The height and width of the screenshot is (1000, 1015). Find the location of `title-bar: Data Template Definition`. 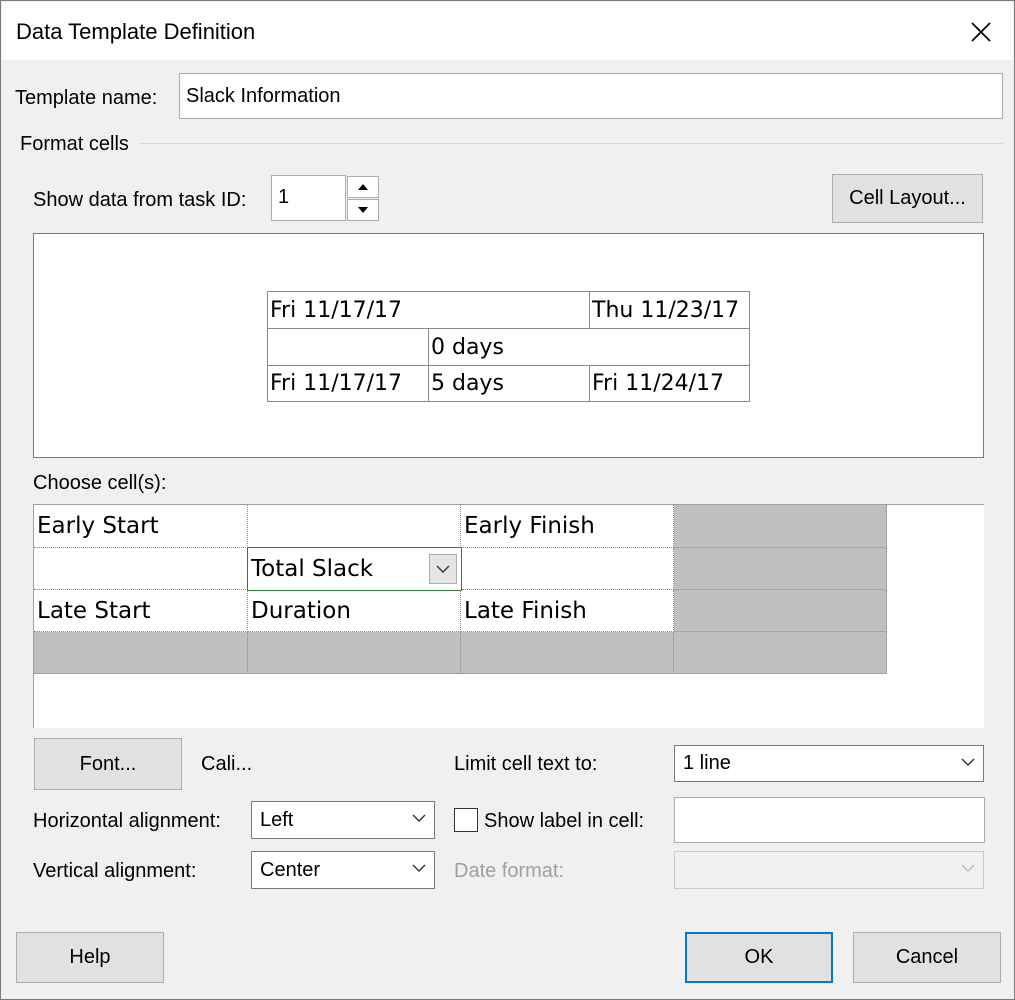

title-bar: Data Template Definition is located at coordinates (507, 31).